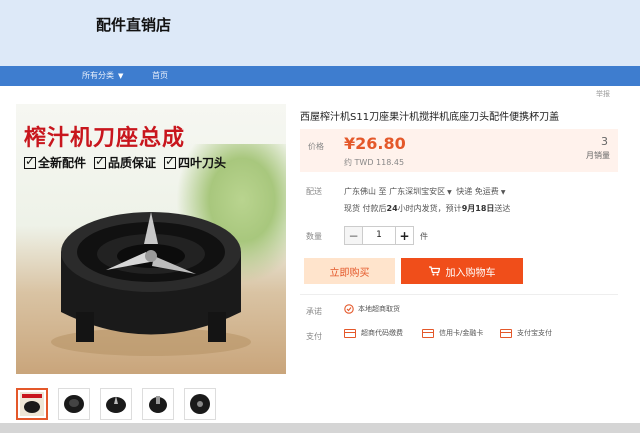  What do you see at coordinates (382, 333) in the screenshot?
I see `payment-method-label: 超商代码缴费` at bounding box center [382, 333].